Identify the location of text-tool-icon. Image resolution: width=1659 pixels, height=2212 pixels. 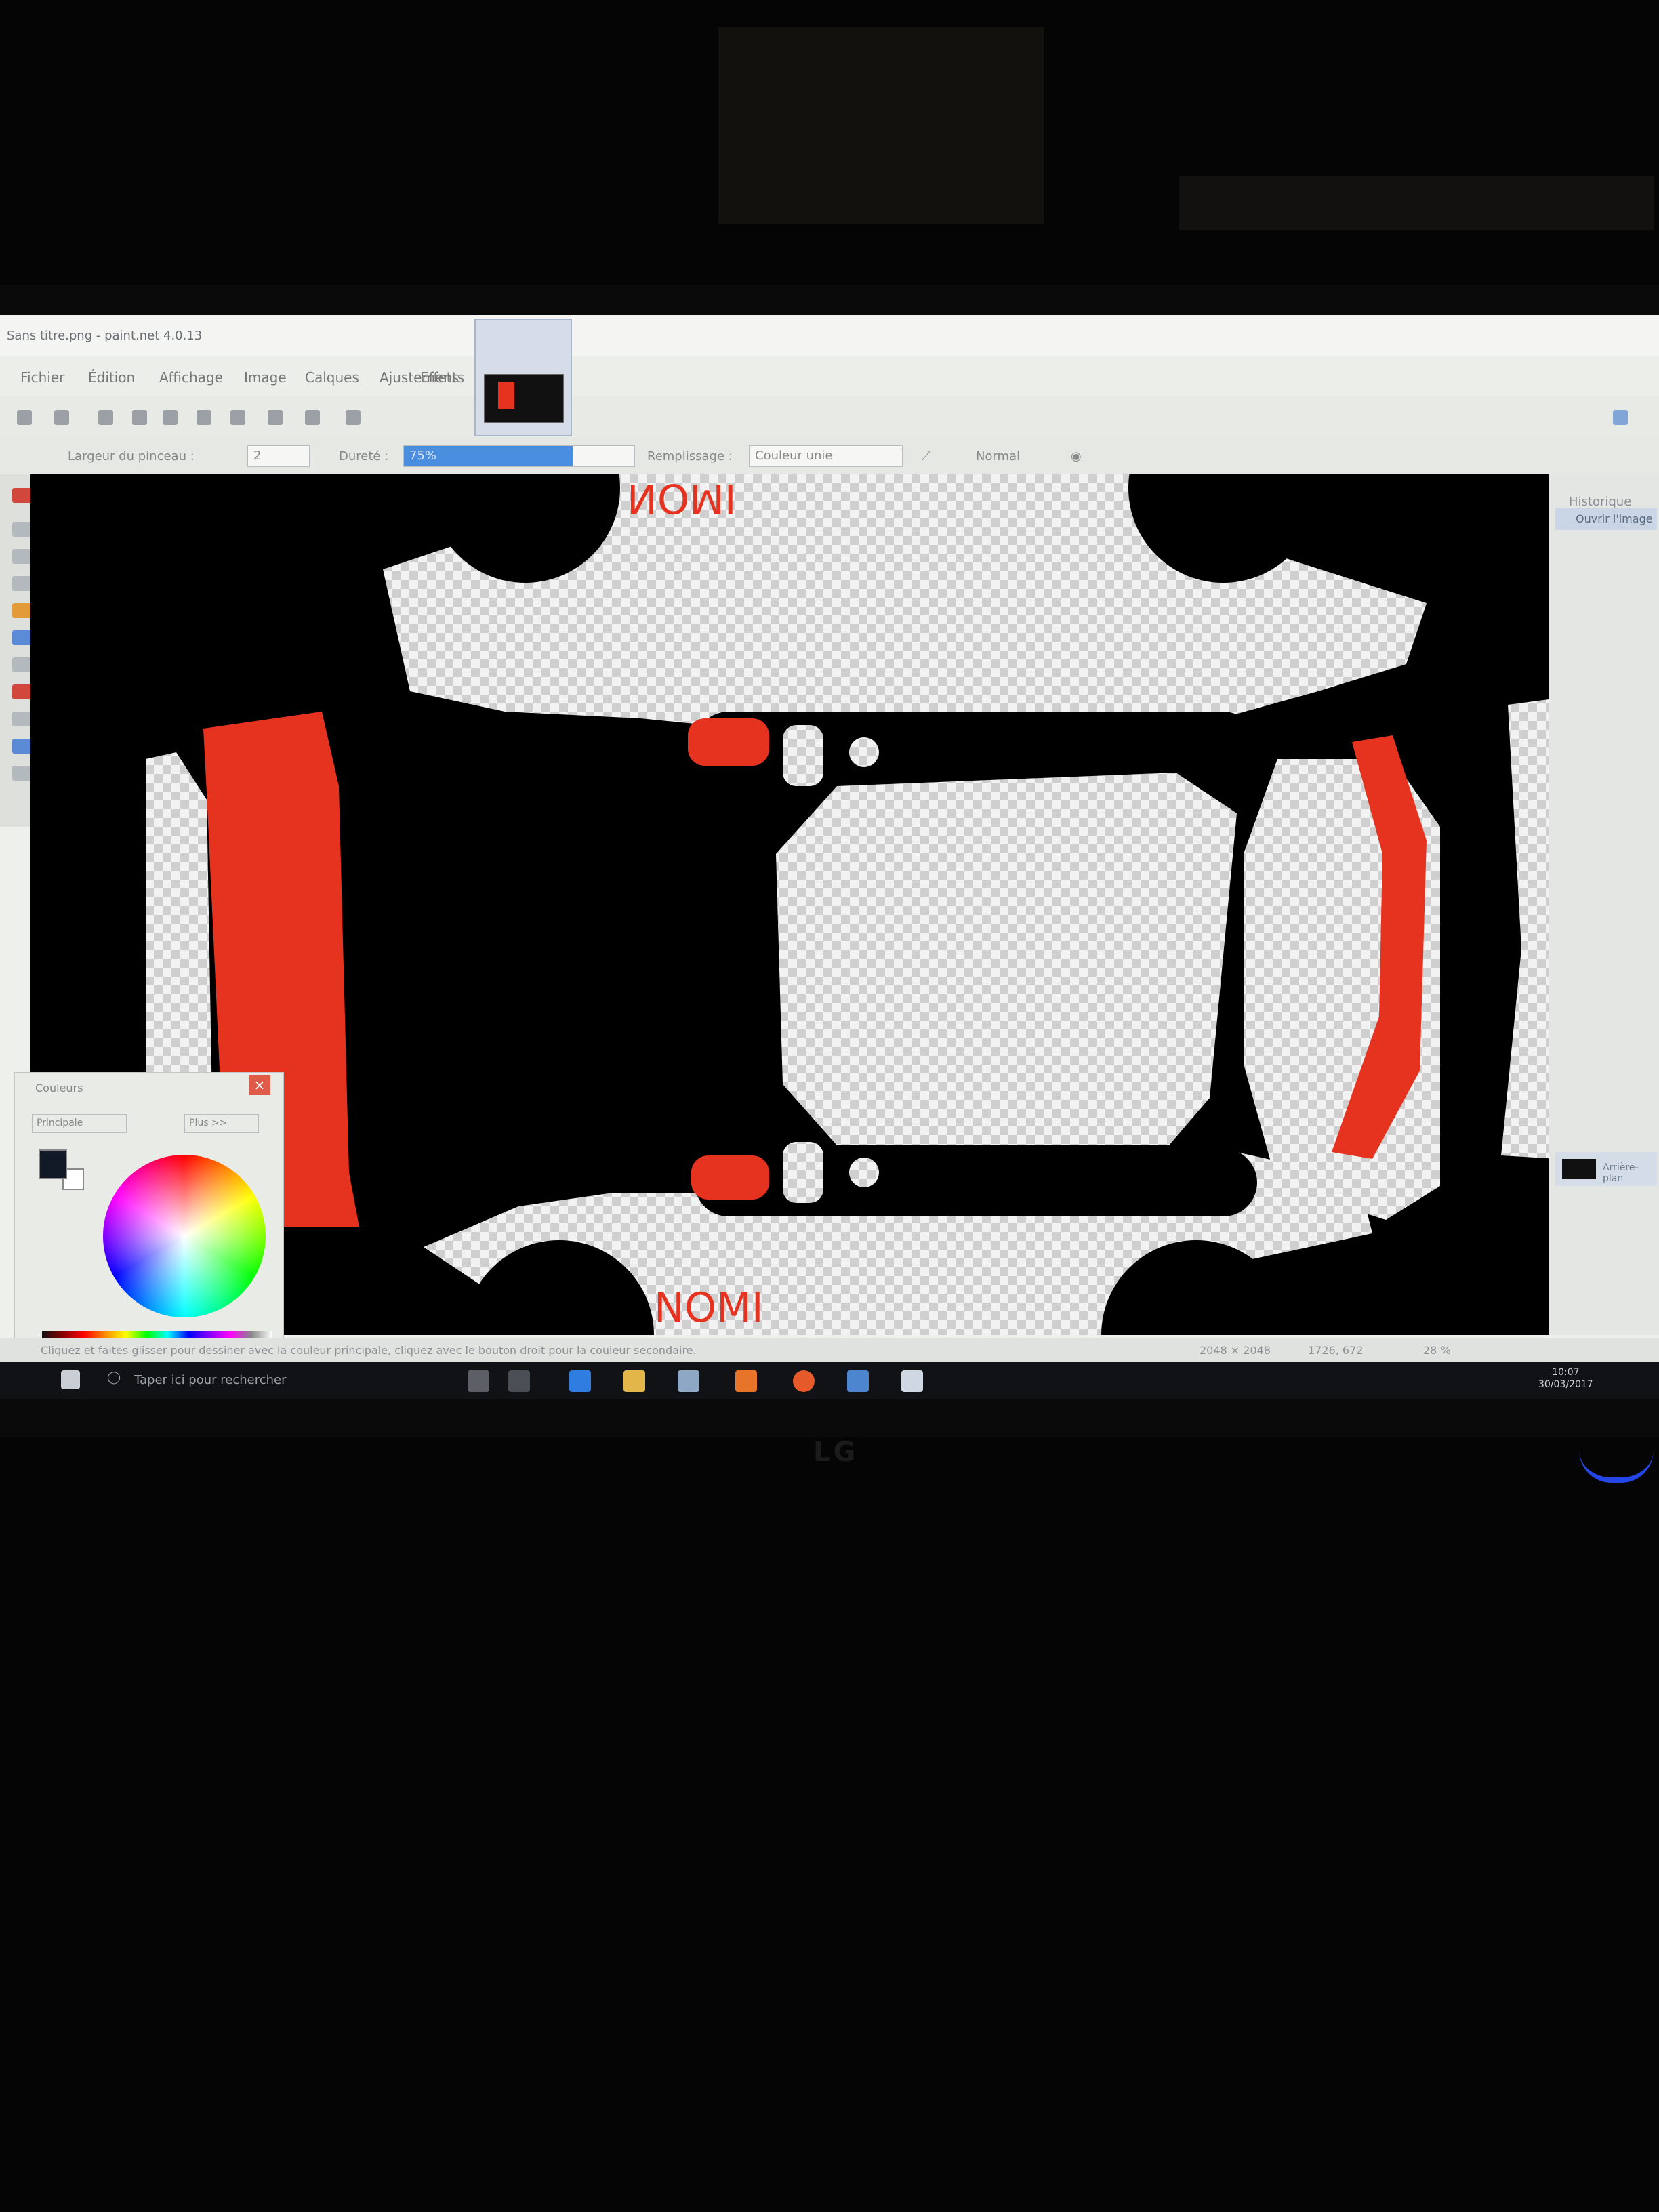
(22, 719).